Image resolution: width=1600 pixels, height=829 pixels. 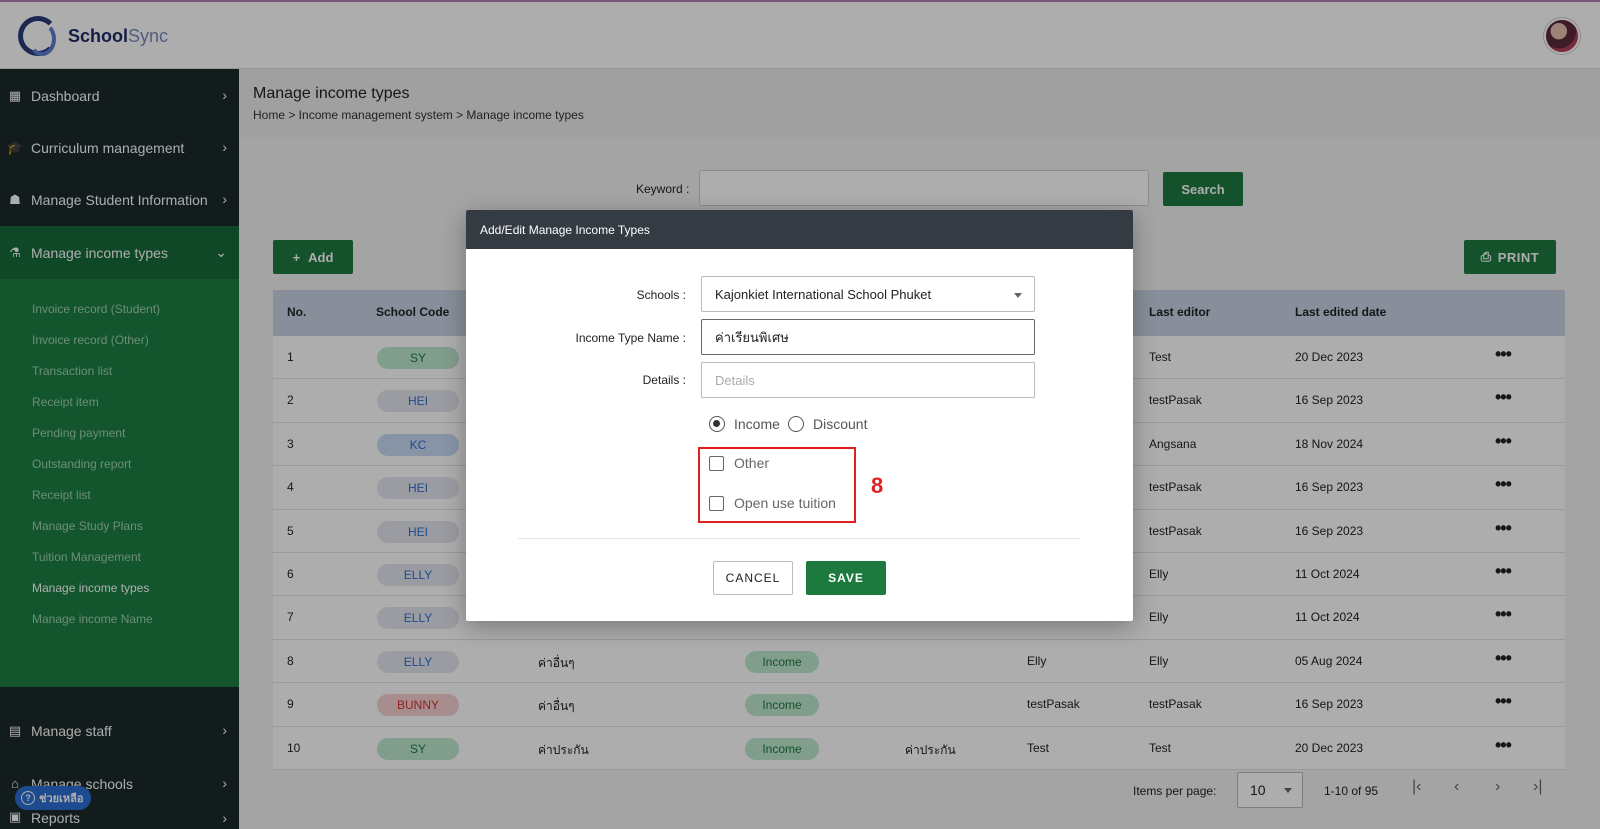 I want to click on open-use-tuition-checkbox-label: Open use tuition, so click(x=785, y=503).